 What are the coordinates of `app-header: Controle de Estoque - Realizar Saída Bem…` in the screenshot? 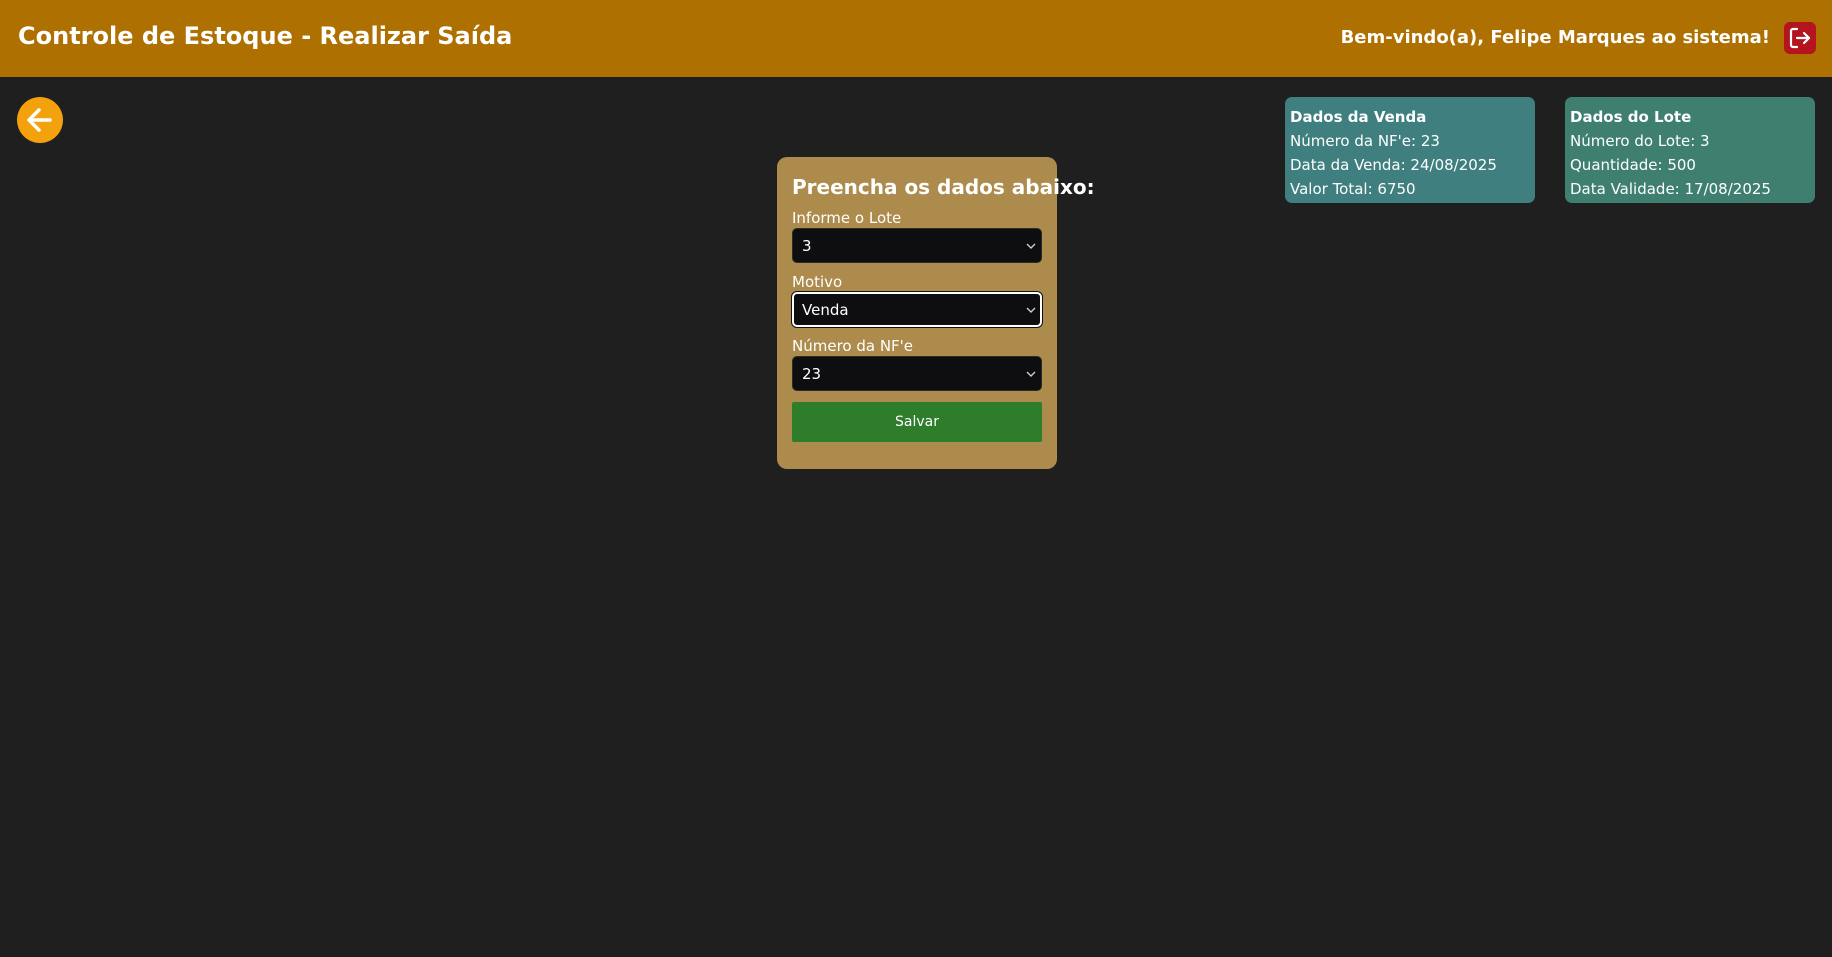 It's located at (916, 38).